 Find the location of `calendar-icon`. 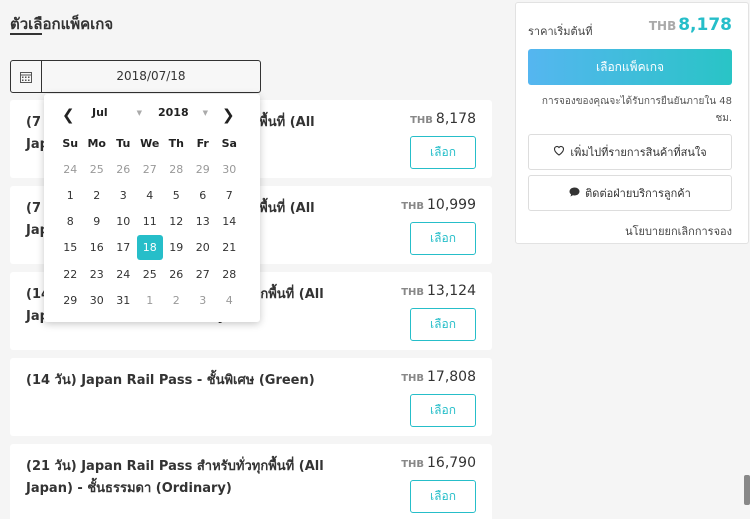

calendar-icon is located at coordinates (26, 76).